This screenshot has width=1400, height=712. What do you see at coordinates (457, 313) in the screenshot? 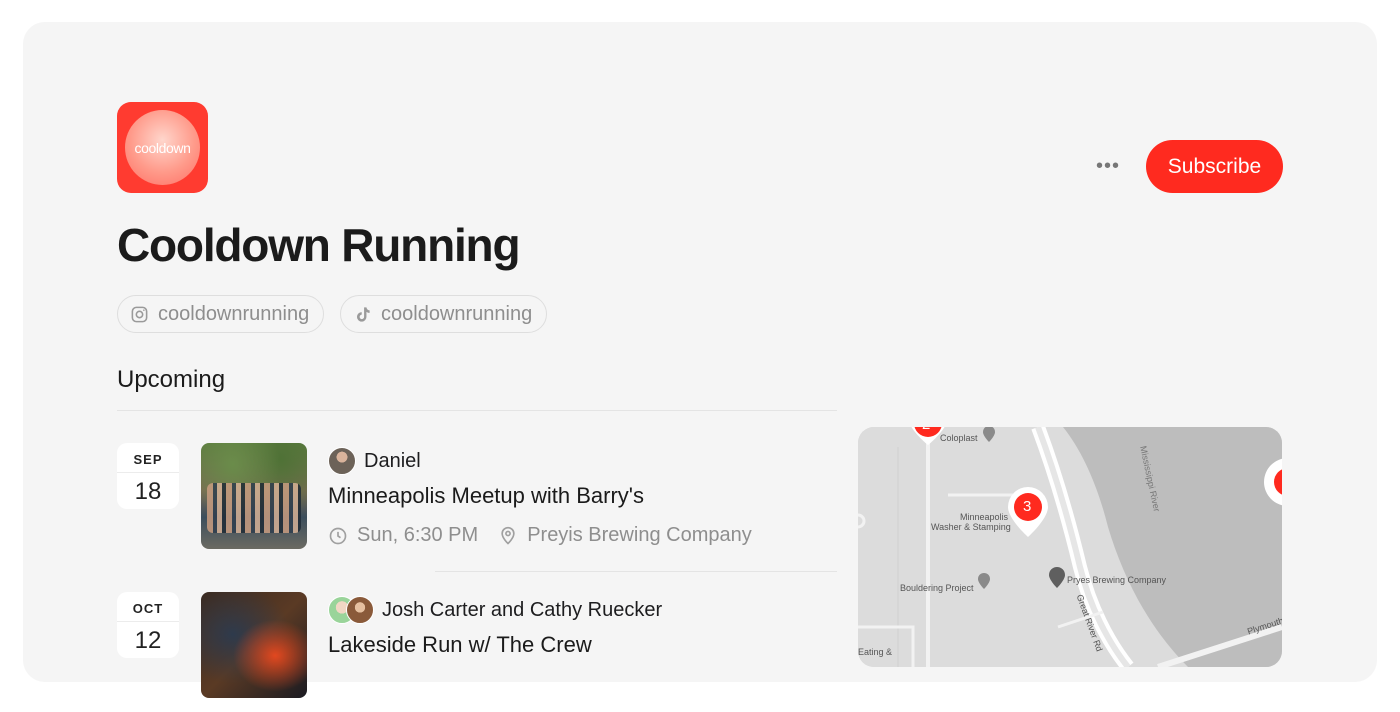
I see `tiktok-handle: cooldownrunning` at bounding box center [457, 313].